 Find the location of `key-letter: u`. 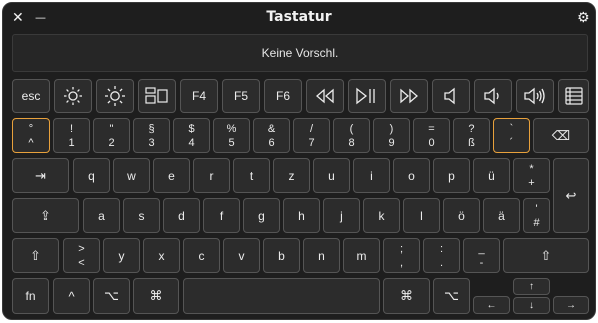

key-letter: u is located at coordinates (331, 175).